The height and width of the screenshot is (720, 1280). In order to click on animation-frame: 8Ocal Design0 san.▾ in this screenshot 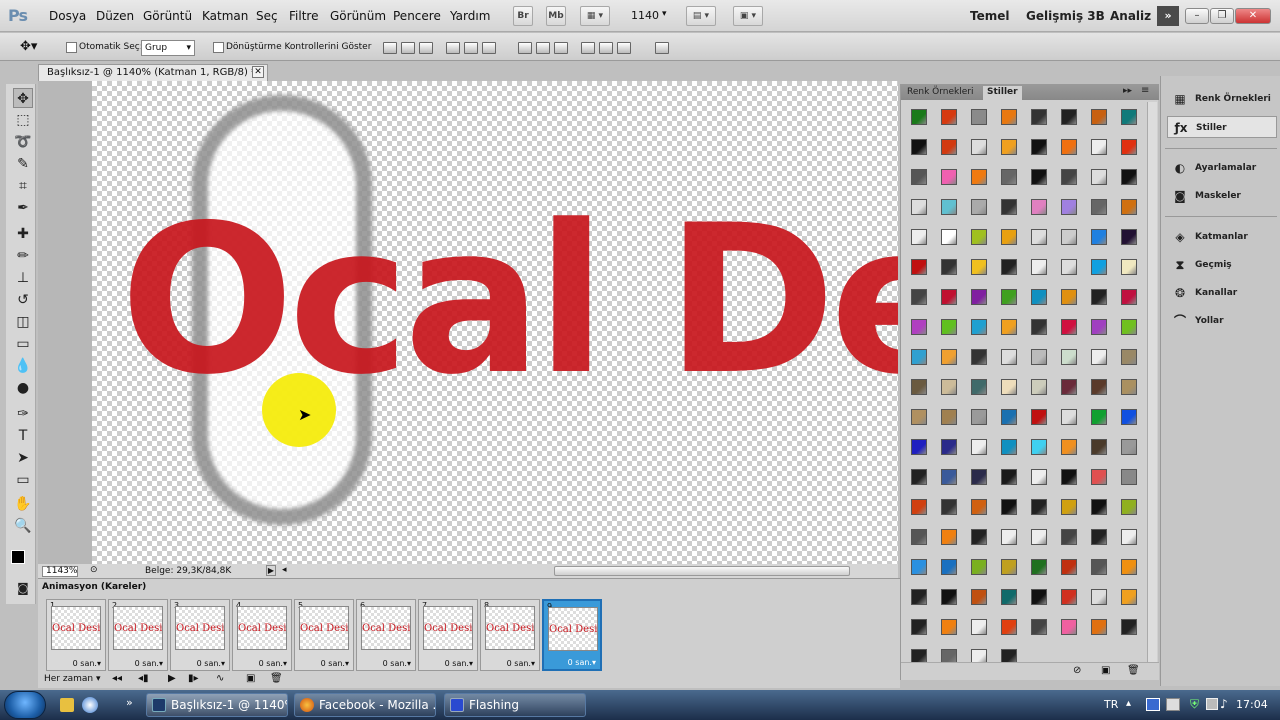, I will do `click(510, 635)`.